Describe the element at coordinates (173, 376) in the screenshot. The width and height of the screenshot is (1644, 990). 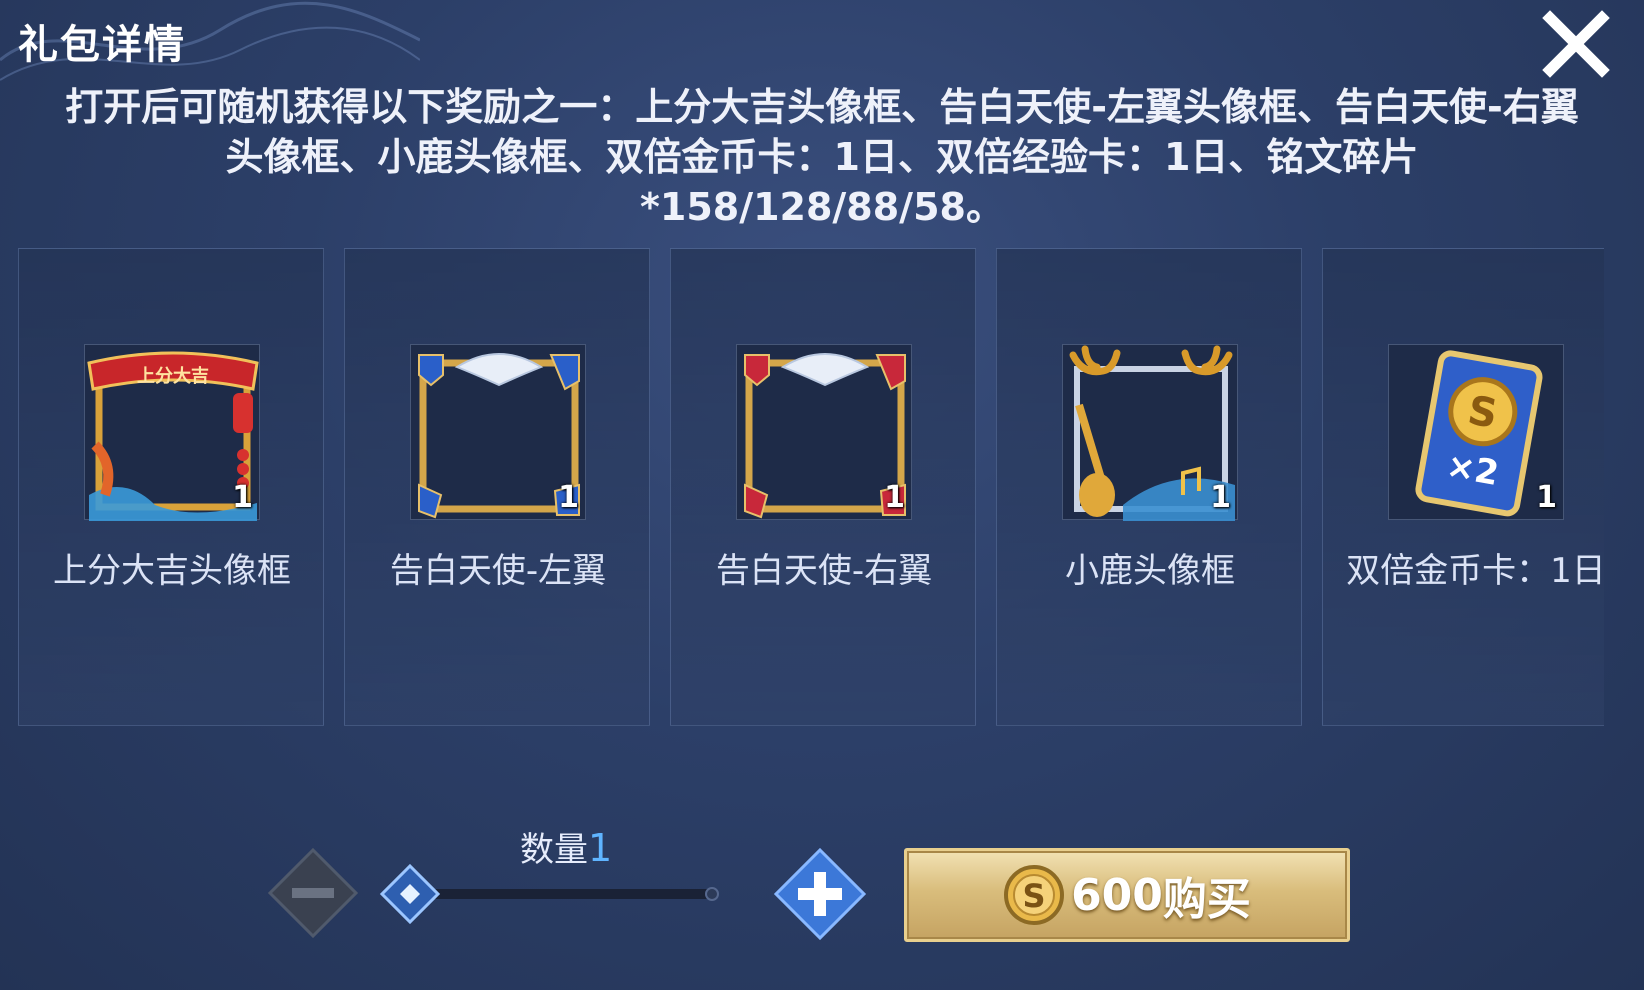
I see `lucky-banner-text: 上分大吉` at that location.